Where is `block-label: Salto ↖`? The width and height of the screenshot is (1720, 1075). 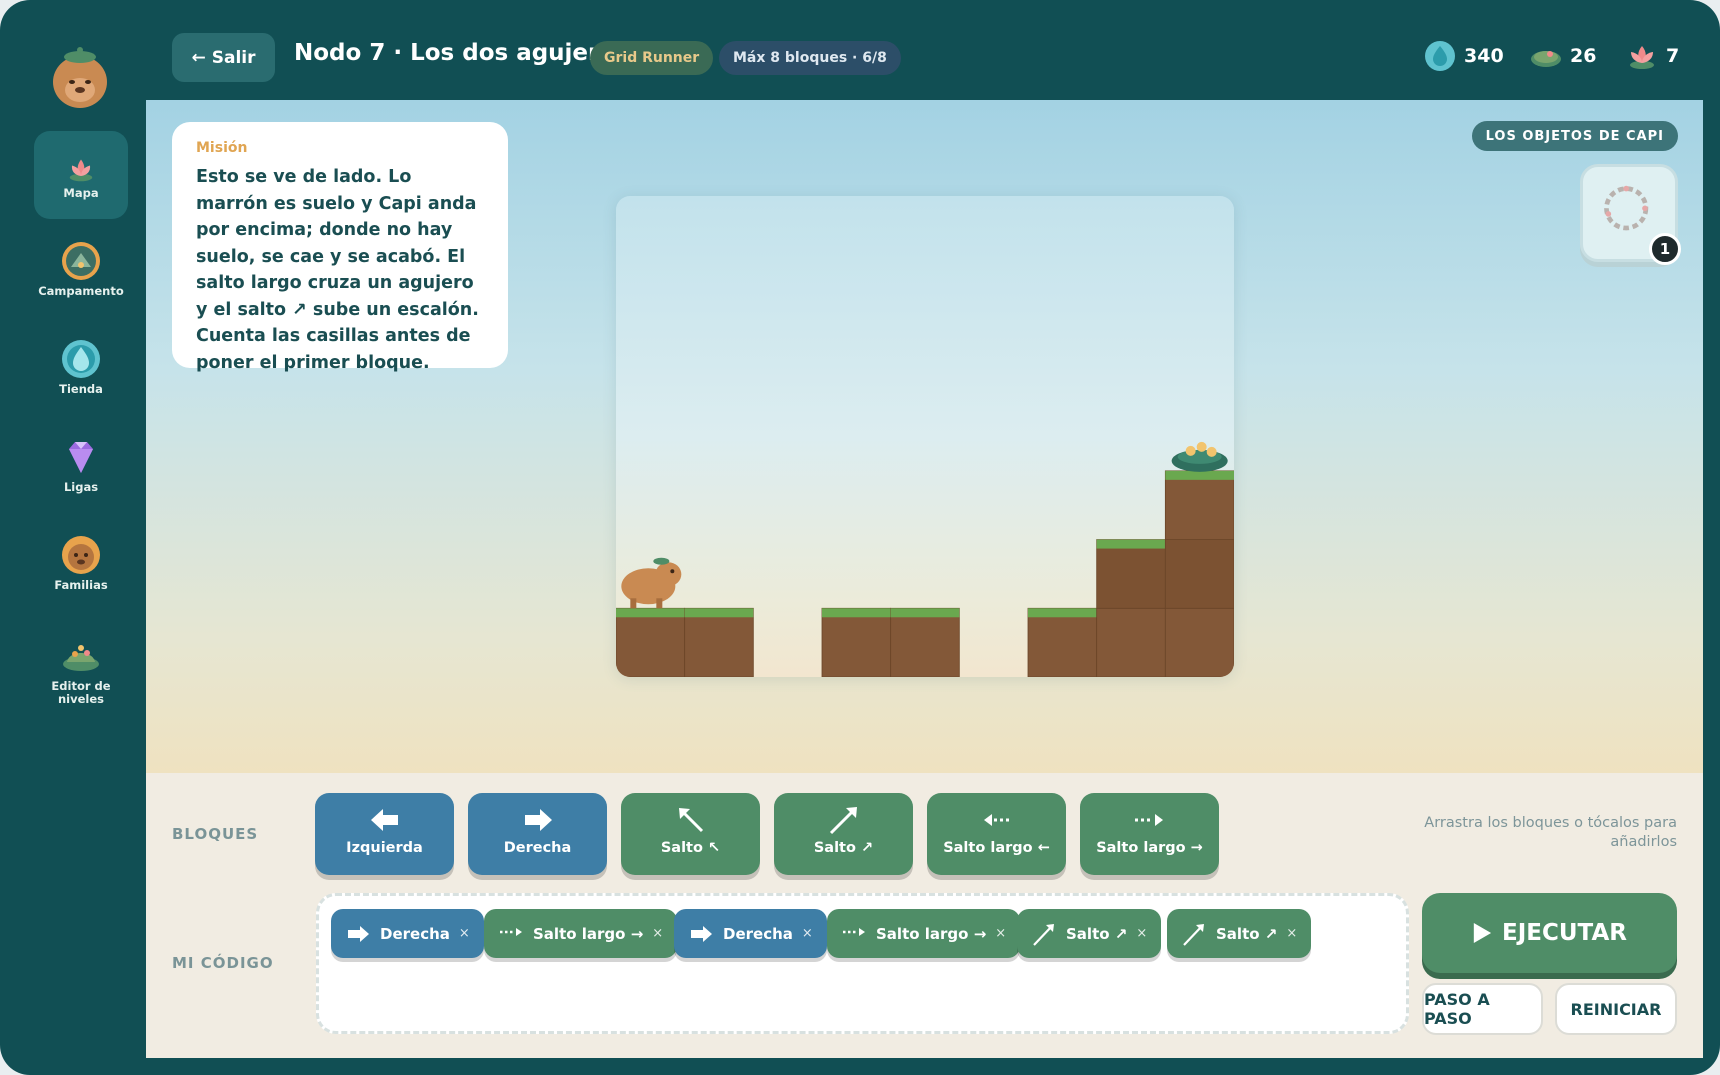
block-label: Salto ↖ is located at coordinates (690, 848).